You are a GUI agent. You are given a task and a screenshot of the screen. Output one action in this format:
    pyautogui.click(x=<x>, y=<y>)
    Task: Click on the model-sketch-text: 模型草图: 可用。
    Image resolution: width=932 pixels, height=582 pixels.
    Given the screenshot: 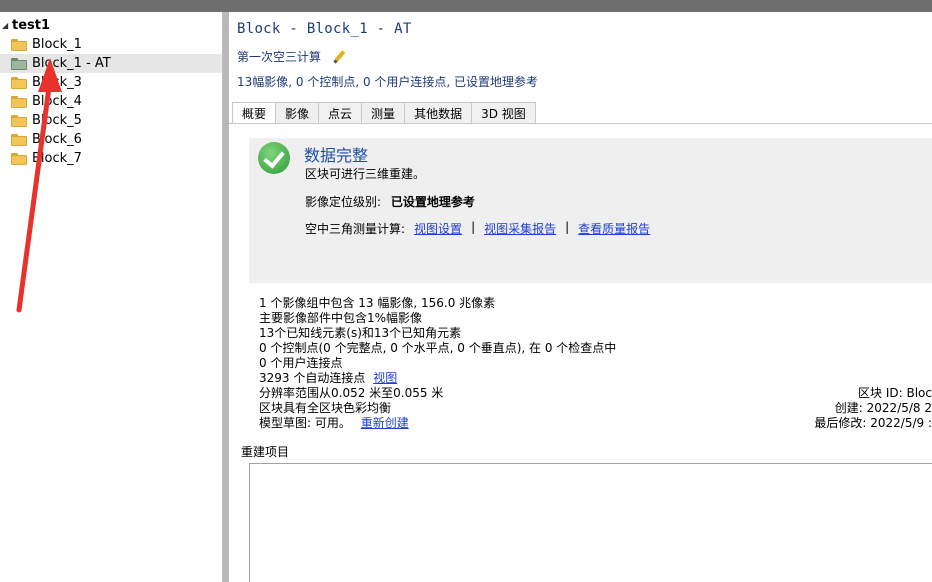 What is the action you would take?
    pyautogui.click(x=305, y=423)
    